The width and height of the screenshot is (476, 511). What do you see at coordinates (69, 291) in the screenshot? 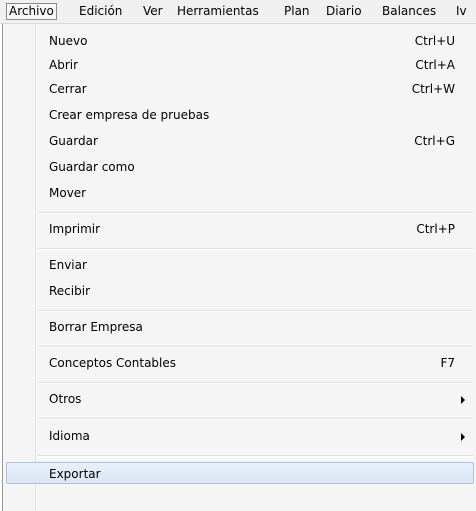
I see `menu-item-label: Recibir` at bounding box center [69, 291].